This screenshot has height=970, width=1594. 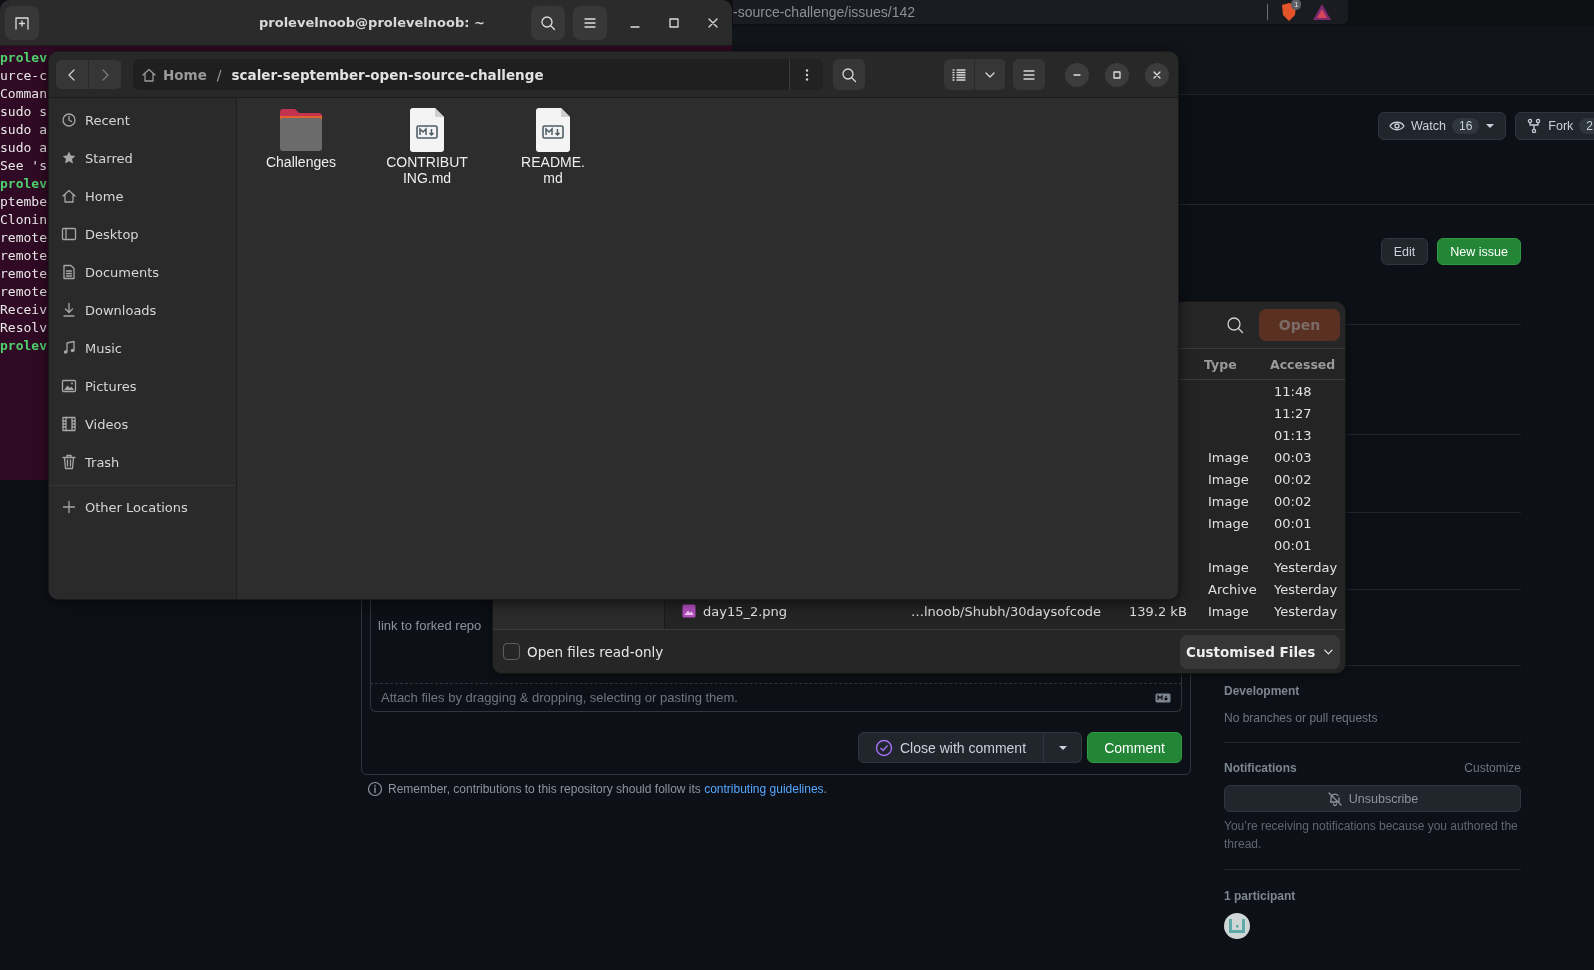 I want to click on file-name: CONTRIBUTING.md, so click(x=427, y=170).